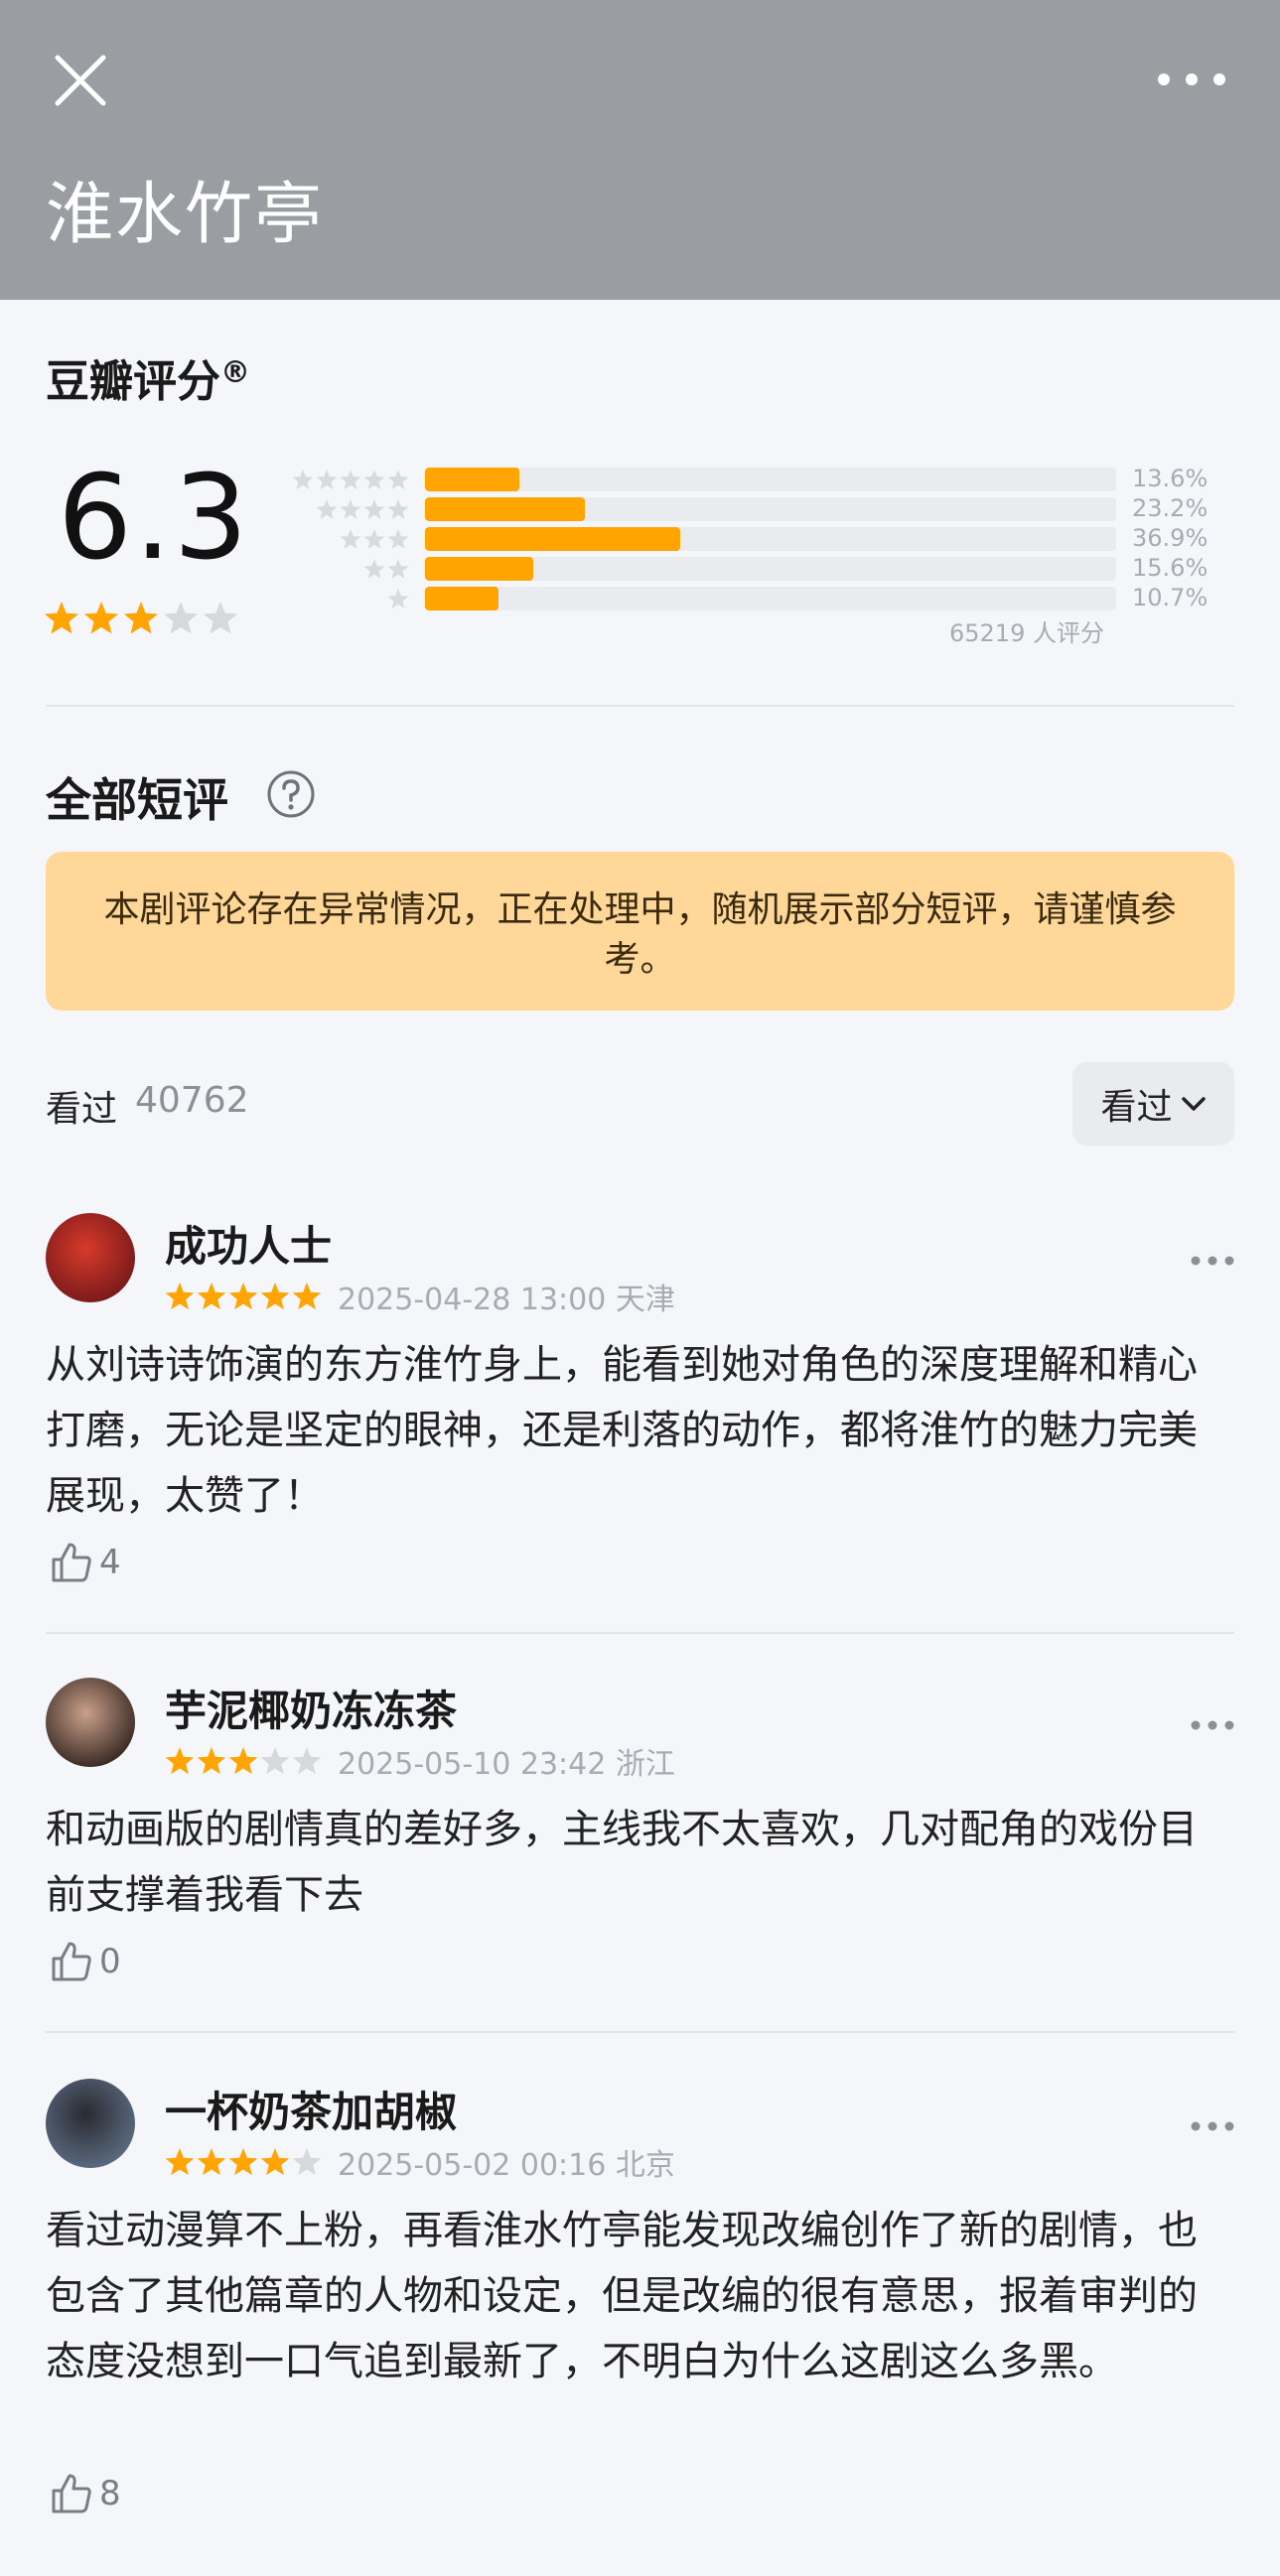  I want to click on distribution-row: 10.7%, so click(754, 597).